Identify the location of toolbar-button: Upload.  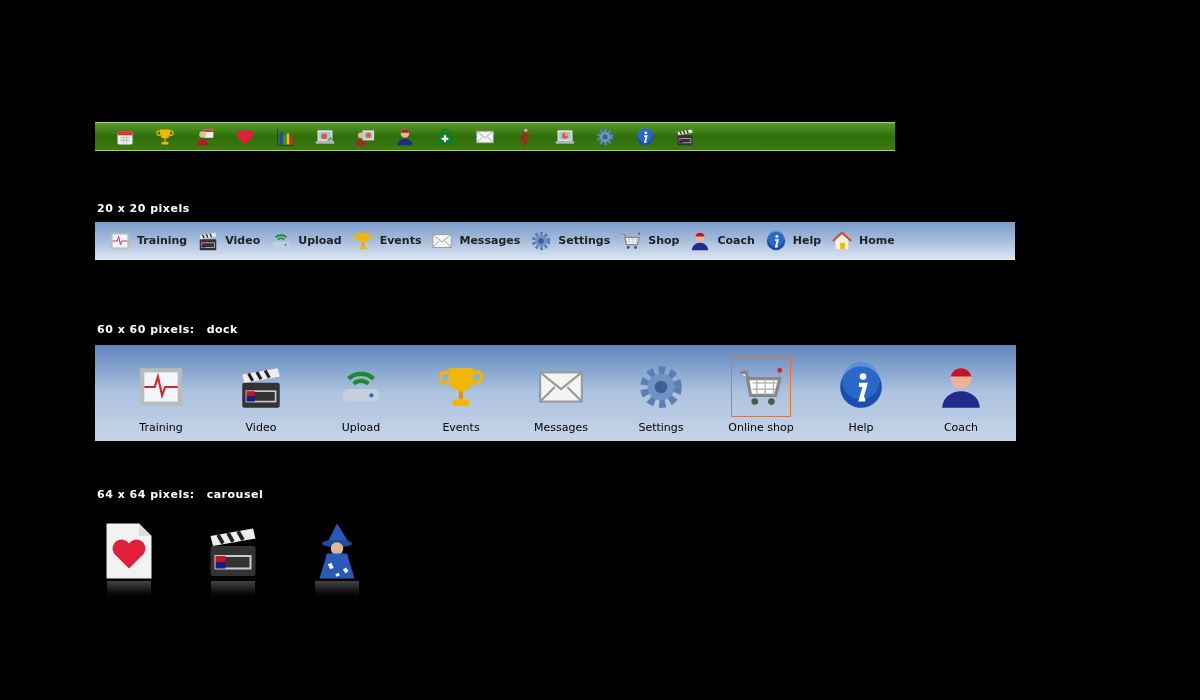
(306, 241).